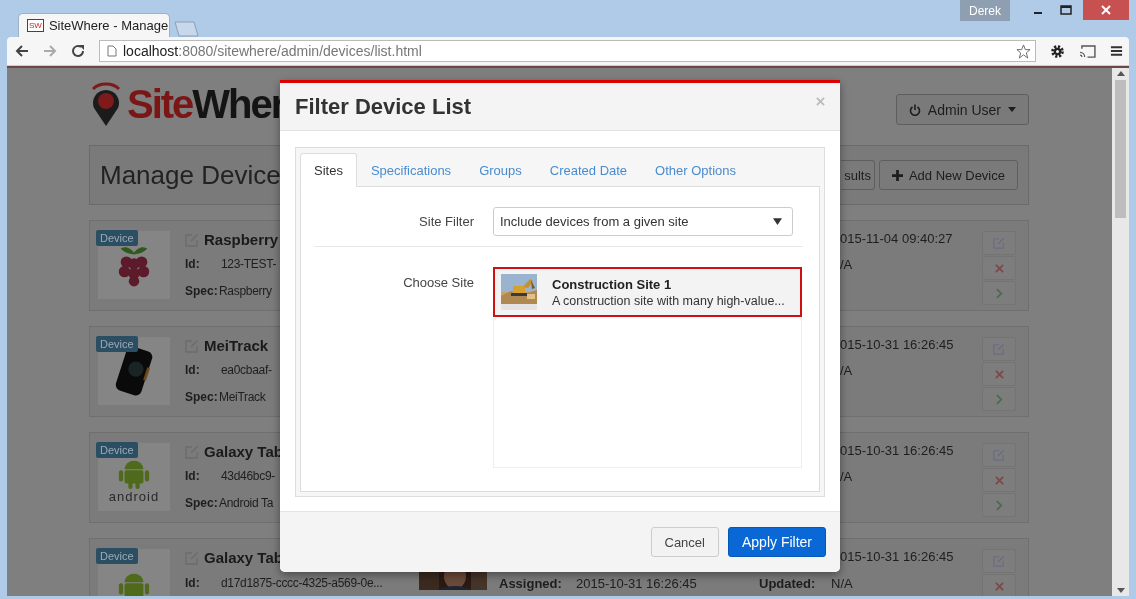 This screenshot has width=1136, height=599. What do you see at coordinates (383, 106) in the screenshot?
I see `dialog-title: Filter Device List` at bounding box center [383, 106].